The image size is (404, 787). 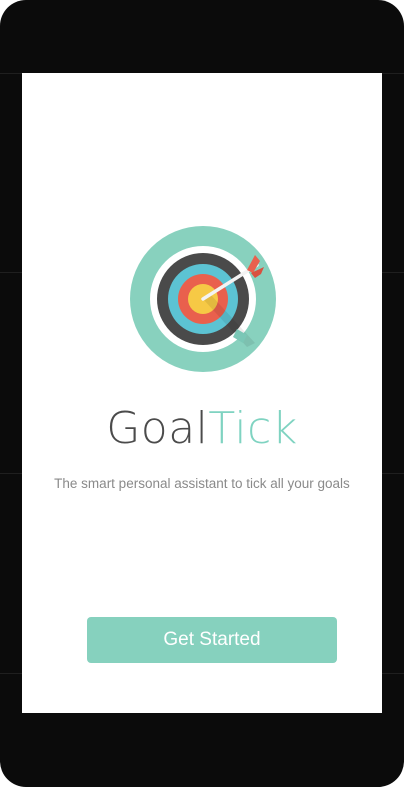 I want to click on get-started-button: Get Started, so click(x=212, y=640).